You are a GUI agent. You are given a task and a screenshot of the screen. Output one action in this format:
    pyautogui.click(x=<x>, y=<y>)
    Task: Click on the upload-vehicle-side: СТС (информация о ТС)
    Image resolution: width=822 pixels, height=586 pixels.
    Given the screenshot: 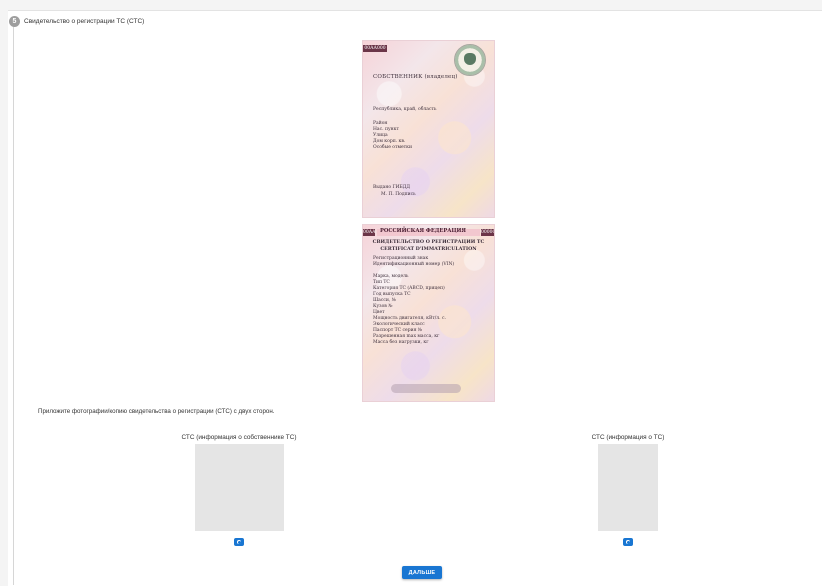 What is the action you would take?
    pyautogui.click(x=628, y=490)
    